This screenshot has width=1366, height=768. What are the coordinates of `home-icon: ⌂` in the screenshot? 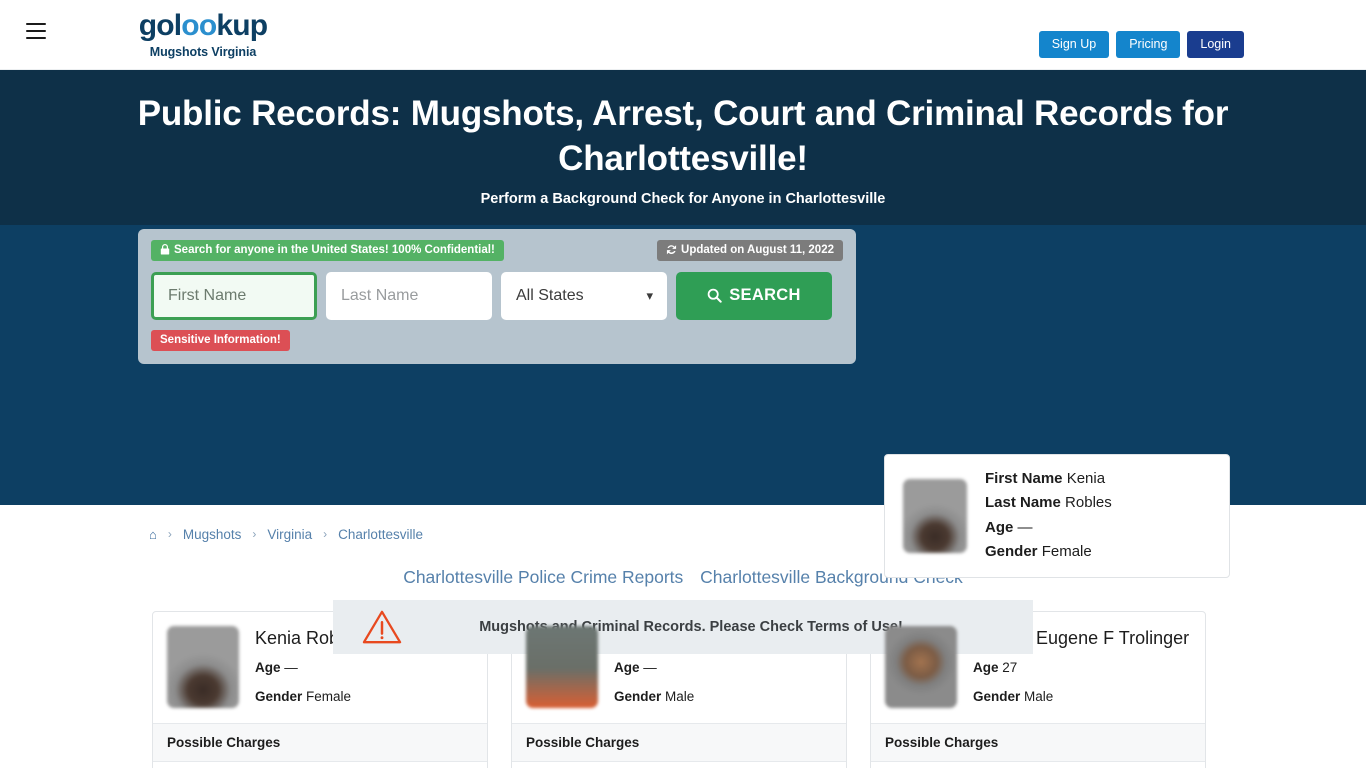 It's located at (153, 534).